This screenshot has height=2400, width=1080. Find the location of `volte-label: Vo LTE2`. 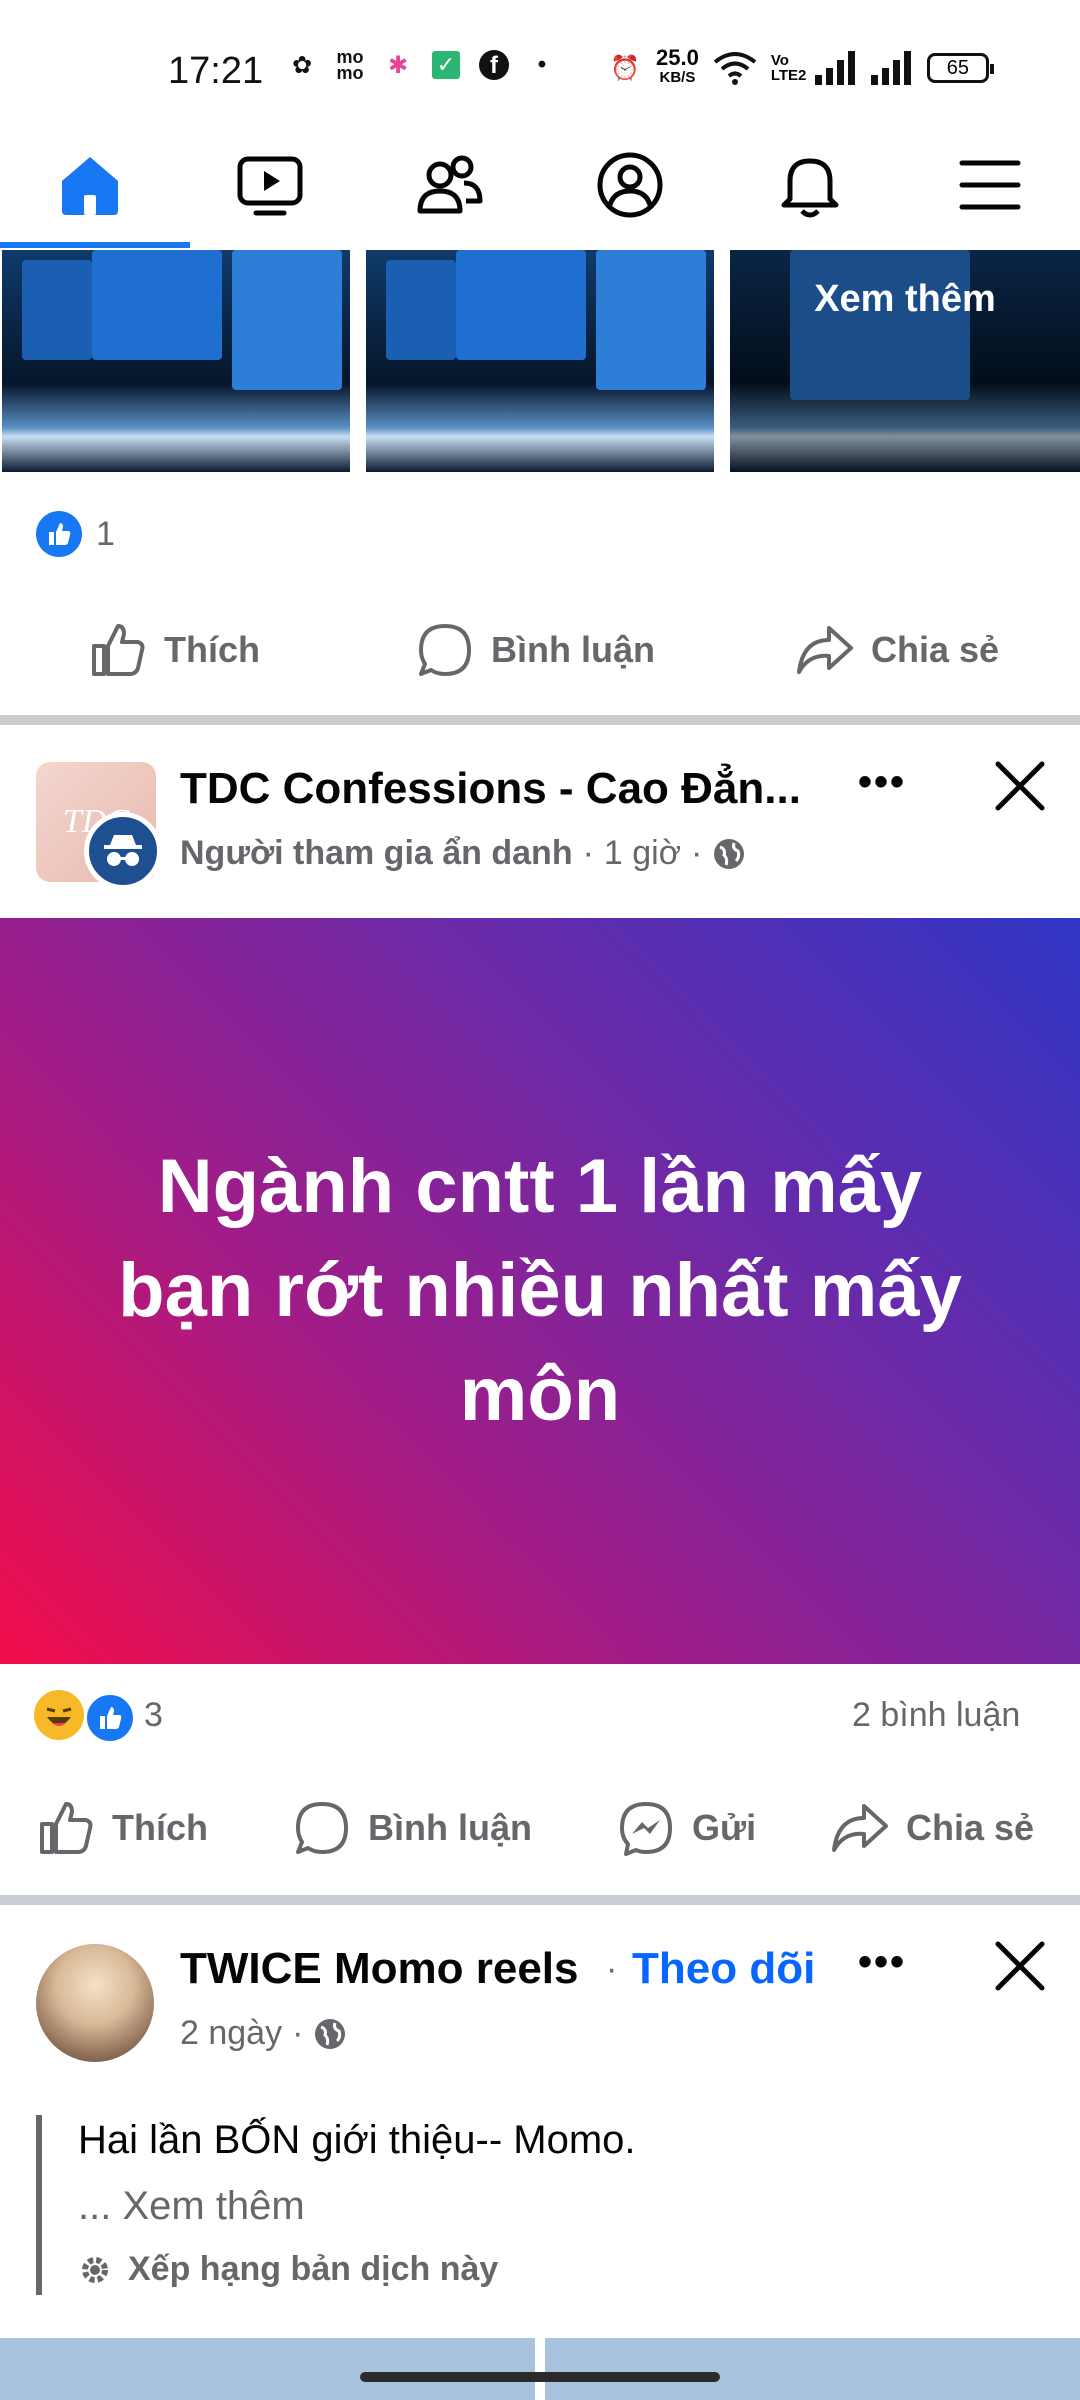

volte-label: Vo LTE2 is located at coordinates (788, 68).